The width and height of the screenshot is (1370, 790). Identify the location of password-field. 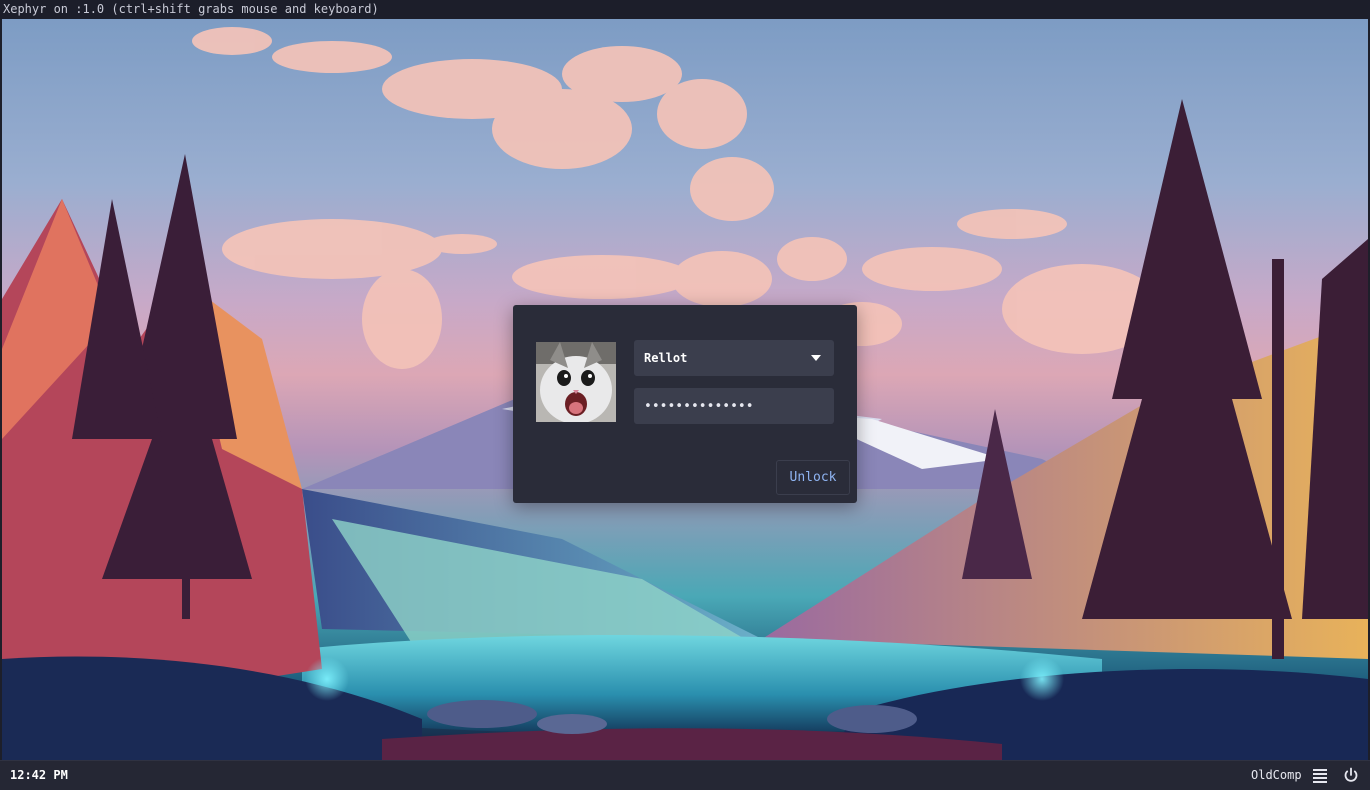
(734, 406).